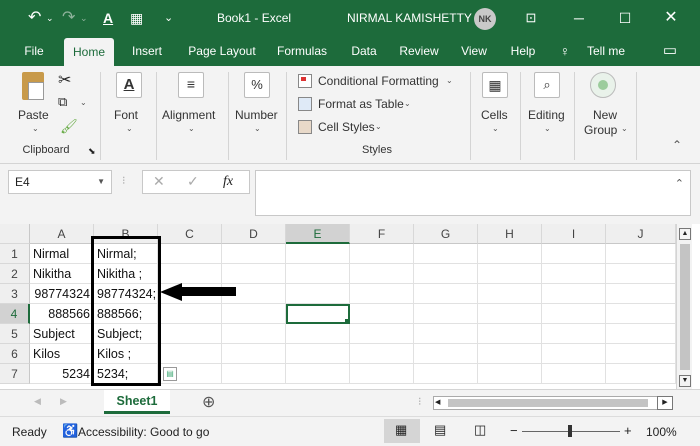 Image resolution: width=700 pixels, height=446 pixels. What do you see at coordinates (510, 354) in the screenshot?
I see `cell-h6` at bounding box center [510, 354].